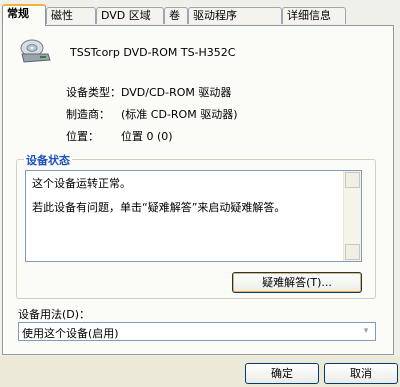  I want to click on vertical-scrollbar, so click(352, 216).